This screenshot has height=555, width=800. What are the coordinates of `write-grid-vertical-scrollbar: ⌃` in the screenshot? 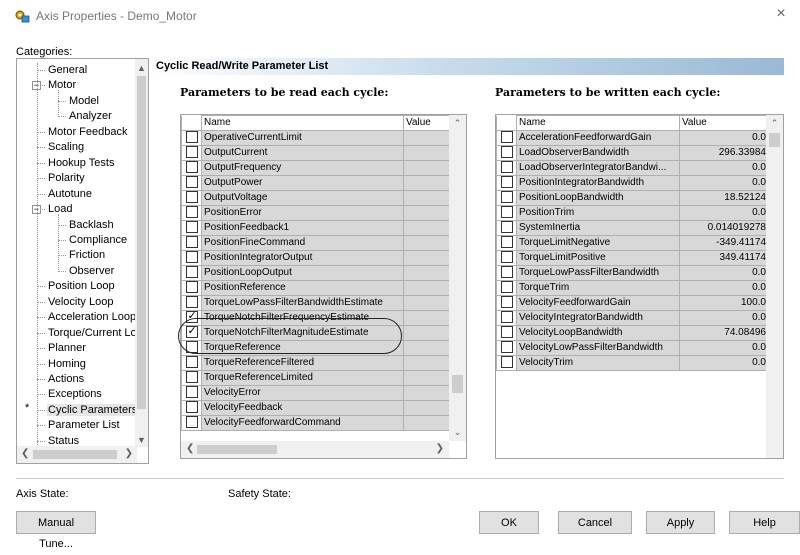 It's located at (774, 286).